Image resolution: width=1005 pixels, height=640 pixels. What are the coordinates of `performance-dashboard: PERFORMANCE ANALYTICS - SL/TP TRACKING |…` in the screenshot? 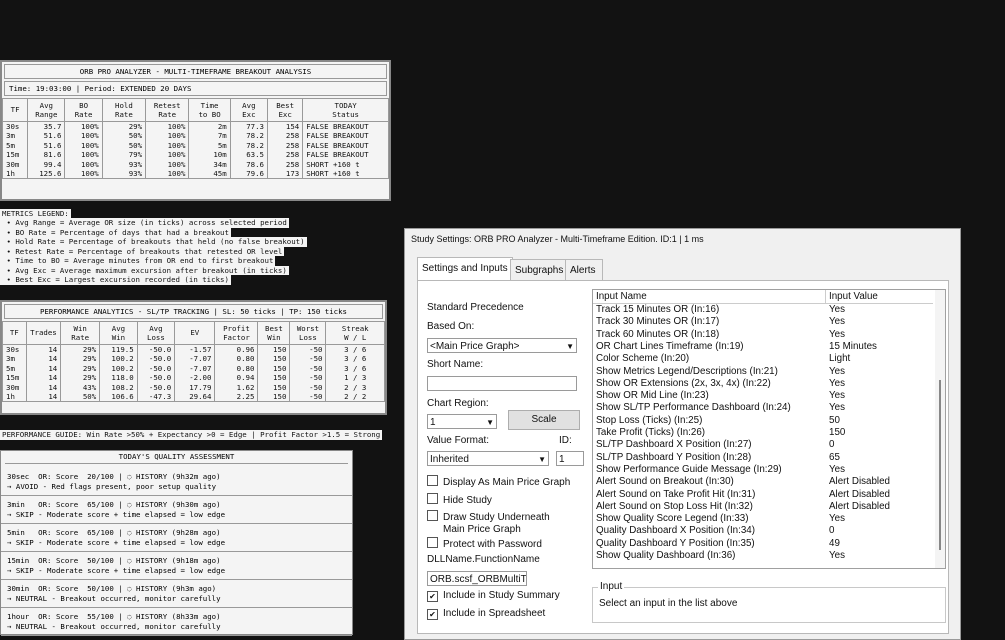 It's located at (193, 357).